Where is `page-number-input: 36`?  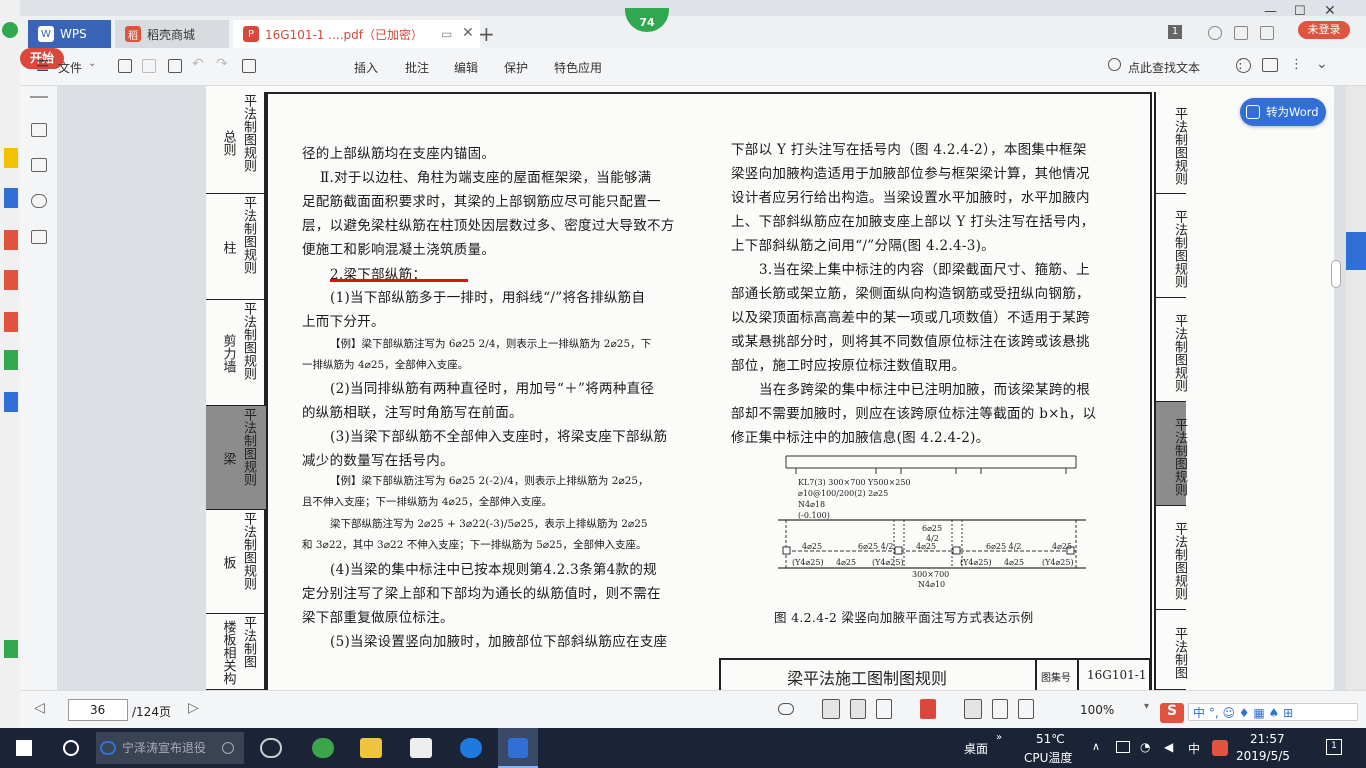
page-number-input: 36 is located at coordinates (98, 710).